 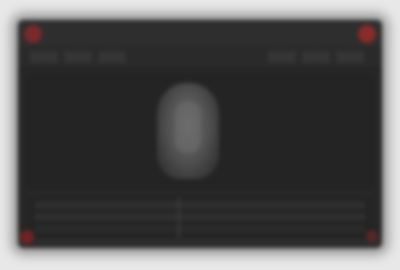 I want to click on timeline-panel, so click(x=200, y=216).